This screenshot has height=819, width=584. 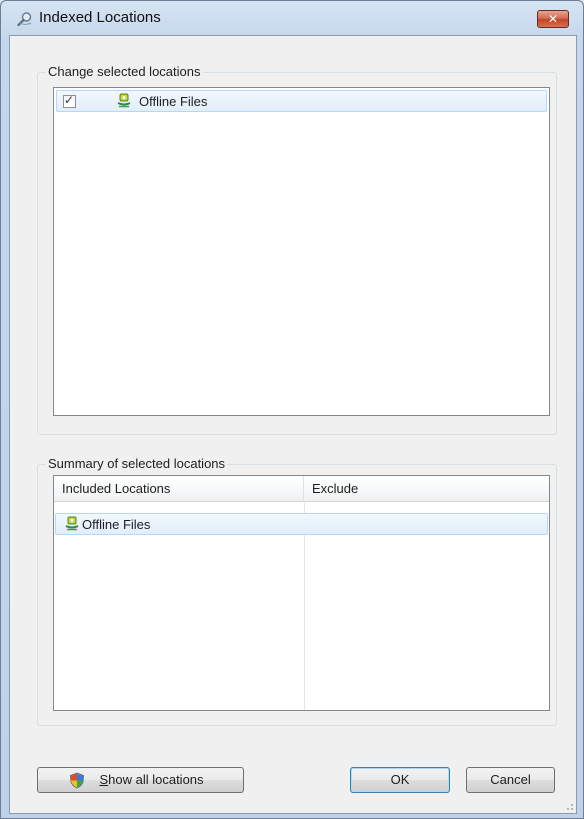 What do you see at coordinates (301, 101) in the screenshot?
I see `location-item-offline-files: ✓ Offline Files` at bounding box center [301, 101].